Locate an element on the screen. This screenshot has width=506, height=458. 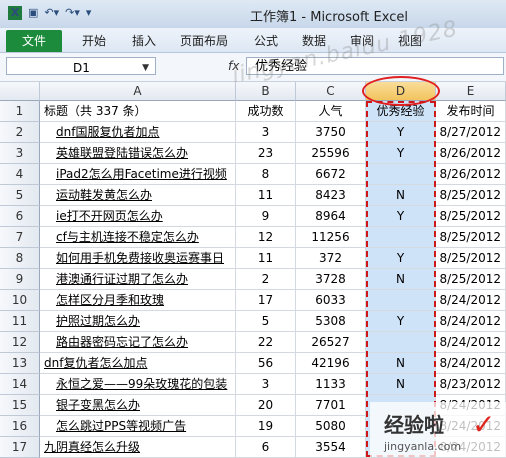
row-header: 10 is located at coordinates (20, 300).